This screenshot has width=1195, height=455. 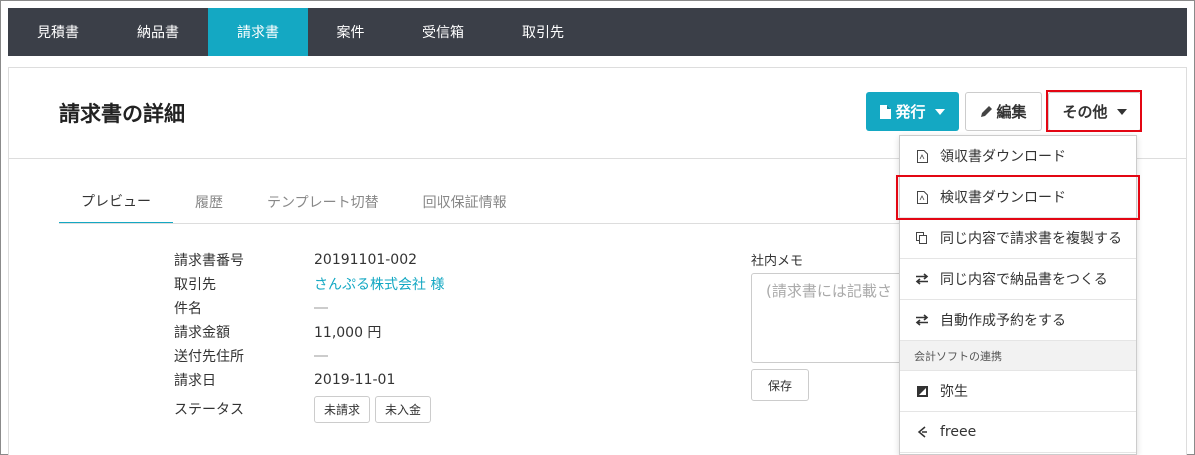 I want to click on issue-button: 発行, so click(x=912, y=111).